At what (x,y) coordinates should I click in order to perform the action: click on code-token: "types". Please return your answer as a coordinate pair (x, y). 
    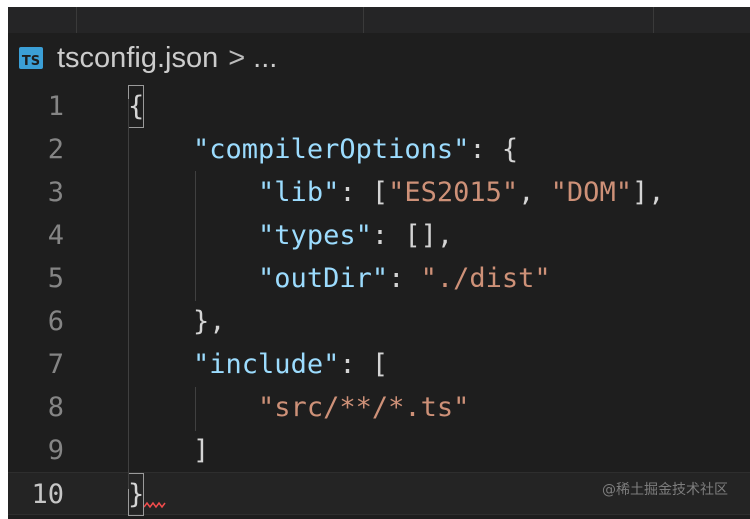
    Looking at the image, I should click on (315, 235).